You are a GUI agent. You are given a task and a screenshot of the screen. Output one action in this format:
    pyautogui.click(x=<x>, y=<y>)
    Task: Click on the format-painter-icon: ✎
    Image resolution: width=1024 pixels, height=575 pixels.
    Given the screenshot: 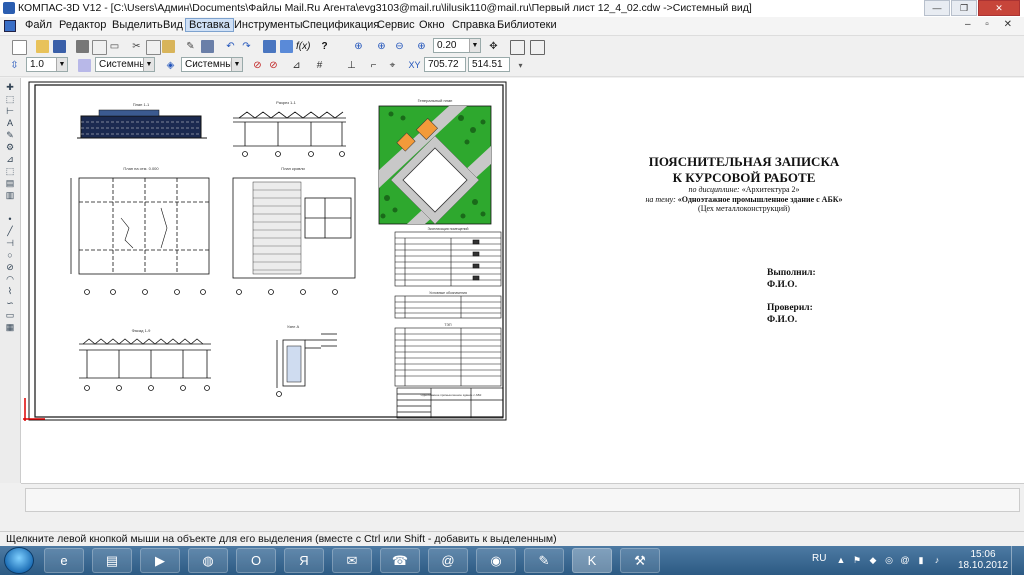 What is the action you would take?
    pyautogui.click(x=190, y=46)
    